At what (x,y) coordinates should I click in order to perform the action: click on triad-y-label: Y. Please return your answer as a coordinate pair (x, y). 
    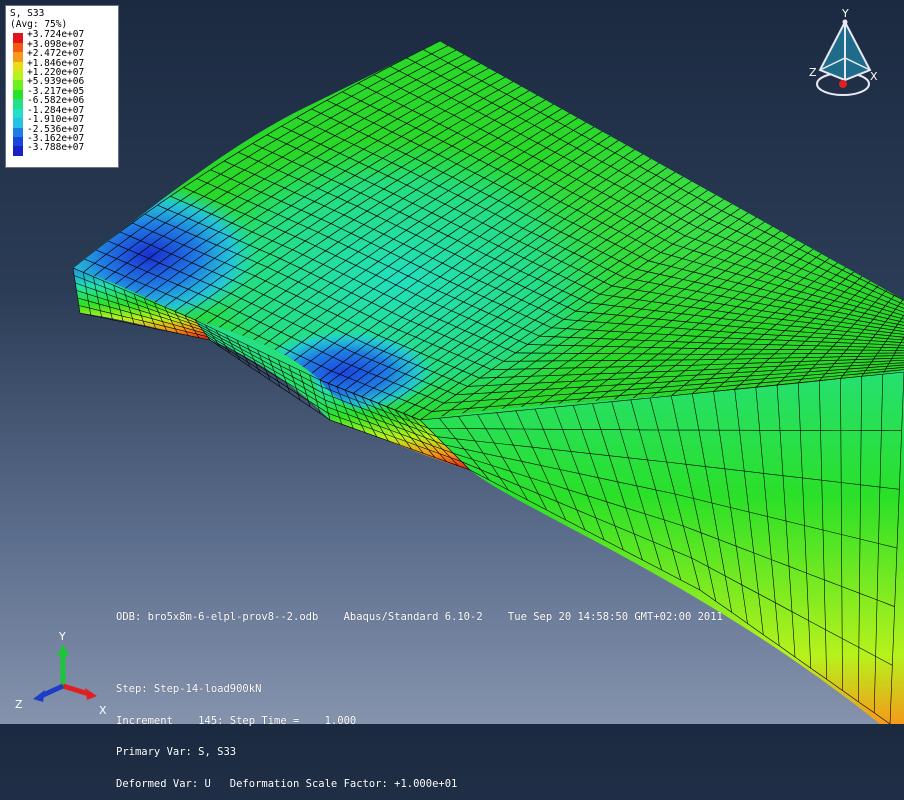
    Looking at the image, I should click on (62, 636).